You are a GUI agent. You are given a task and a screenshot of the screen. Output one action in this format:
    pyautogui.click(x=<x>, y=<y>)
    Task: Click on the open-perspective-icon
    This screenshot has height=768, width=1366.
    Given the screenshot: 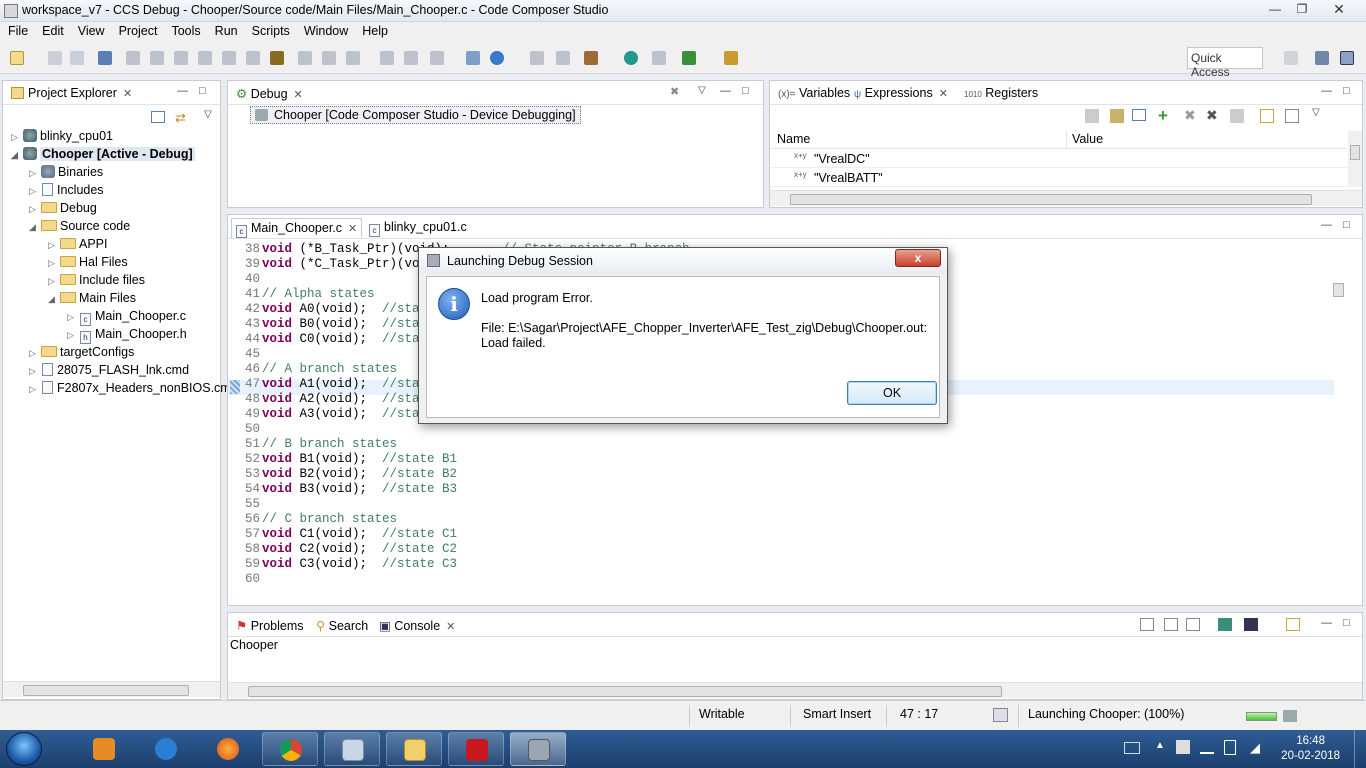 What is the action you would take?
    pyautogui.click(x=1291, y=58)
    